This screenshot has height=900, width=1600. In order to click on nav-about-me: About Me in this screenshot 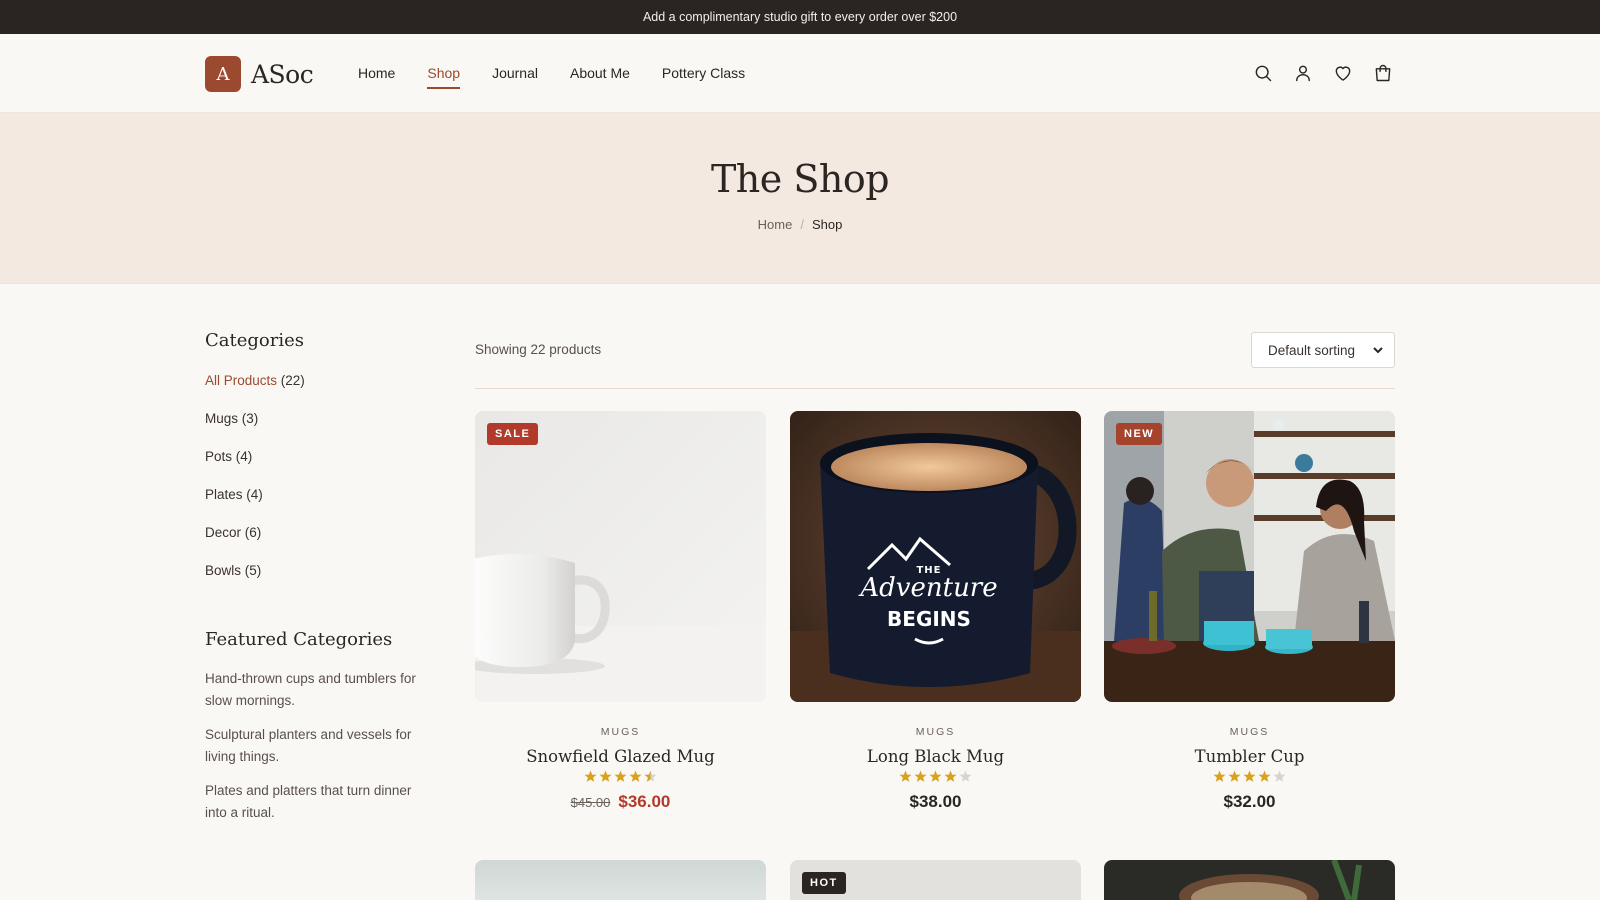, I will do `click(600, 73)`.